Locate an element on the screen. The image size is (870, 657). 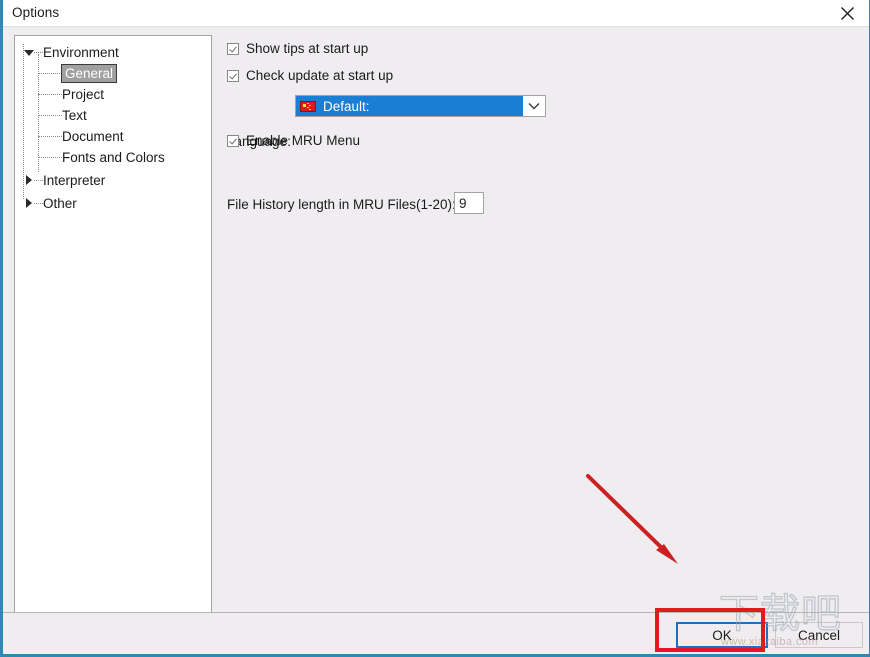
tree-item-label: Text is located at coordinates (74, 115).